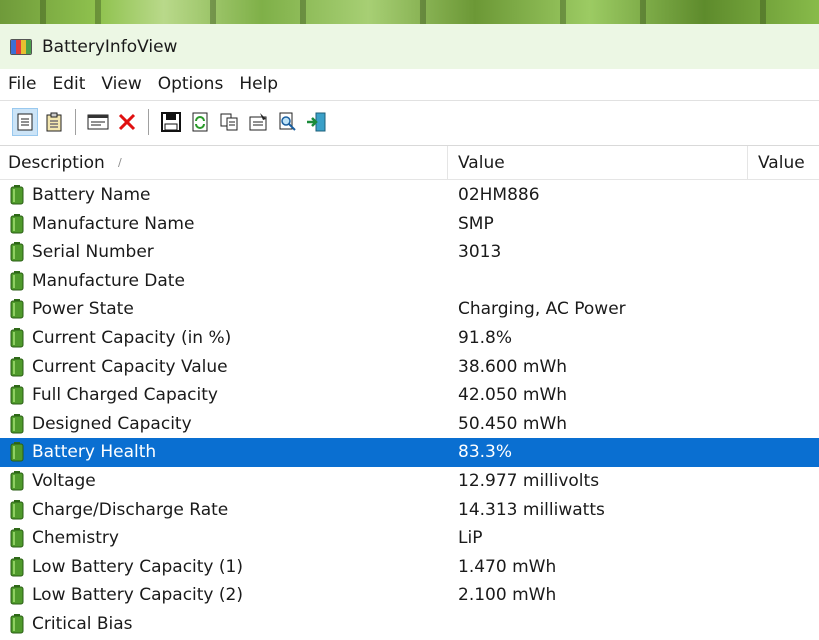 Image resolution: width=819 pixels, height=640 pixels. I want to click on table-row: Battery Name 02HM886, so click(409, 195).